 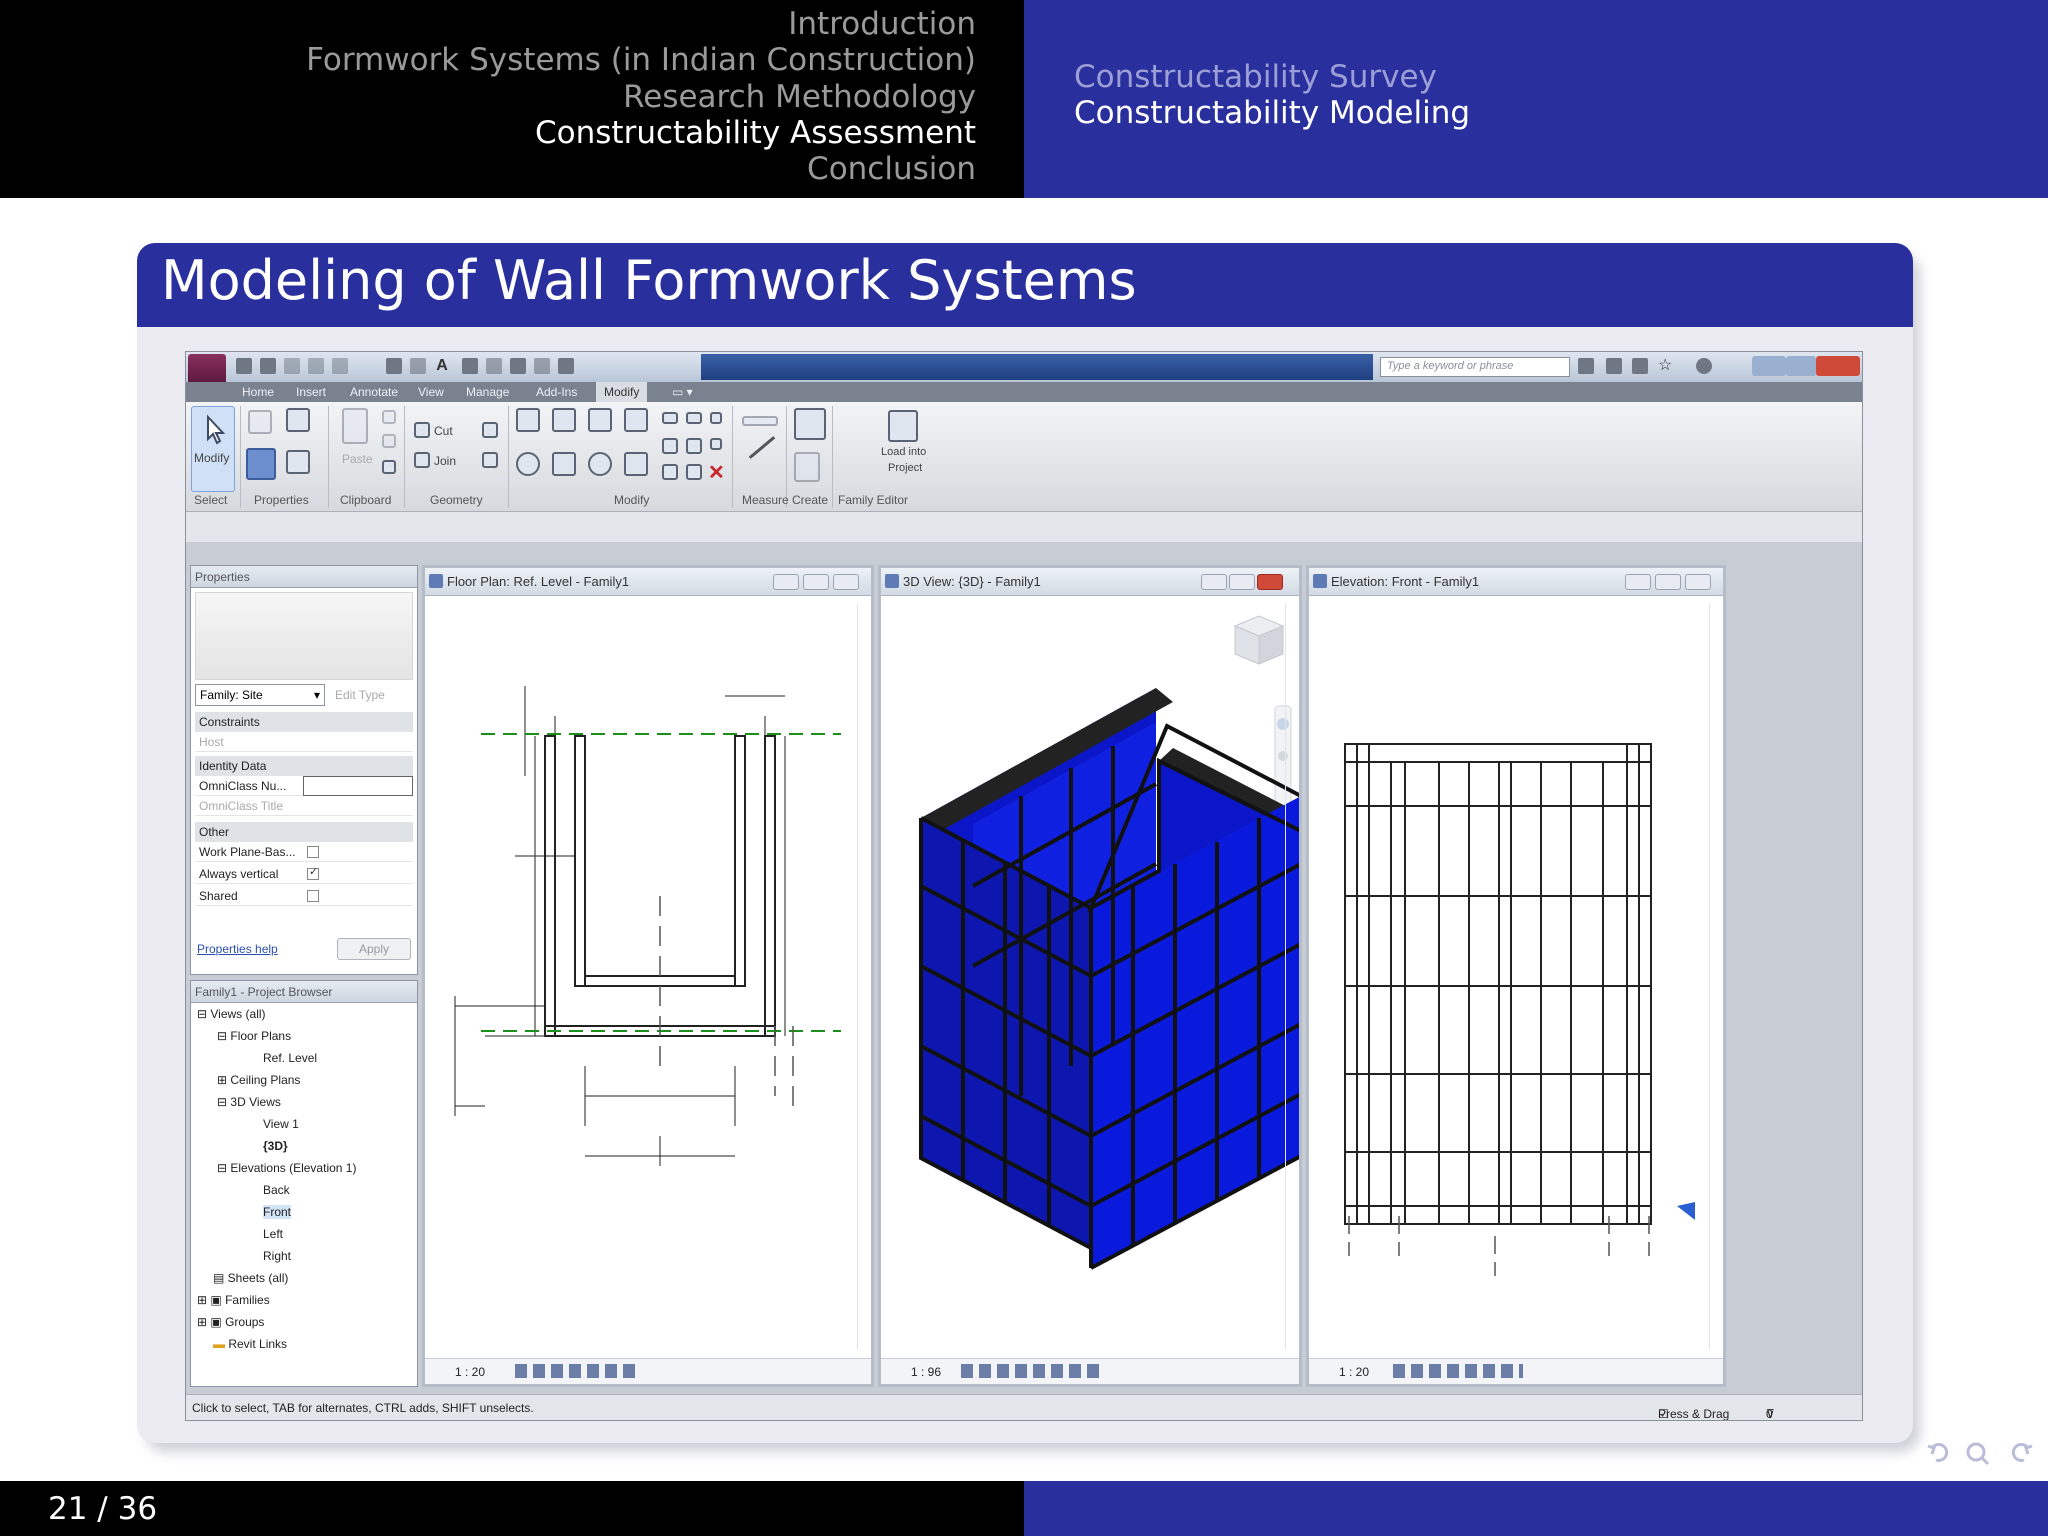 What do you see at coordinates (1714, 977) in the screenshot?
I see `elevation-scrollbar` at bounding box center [1714, 977].